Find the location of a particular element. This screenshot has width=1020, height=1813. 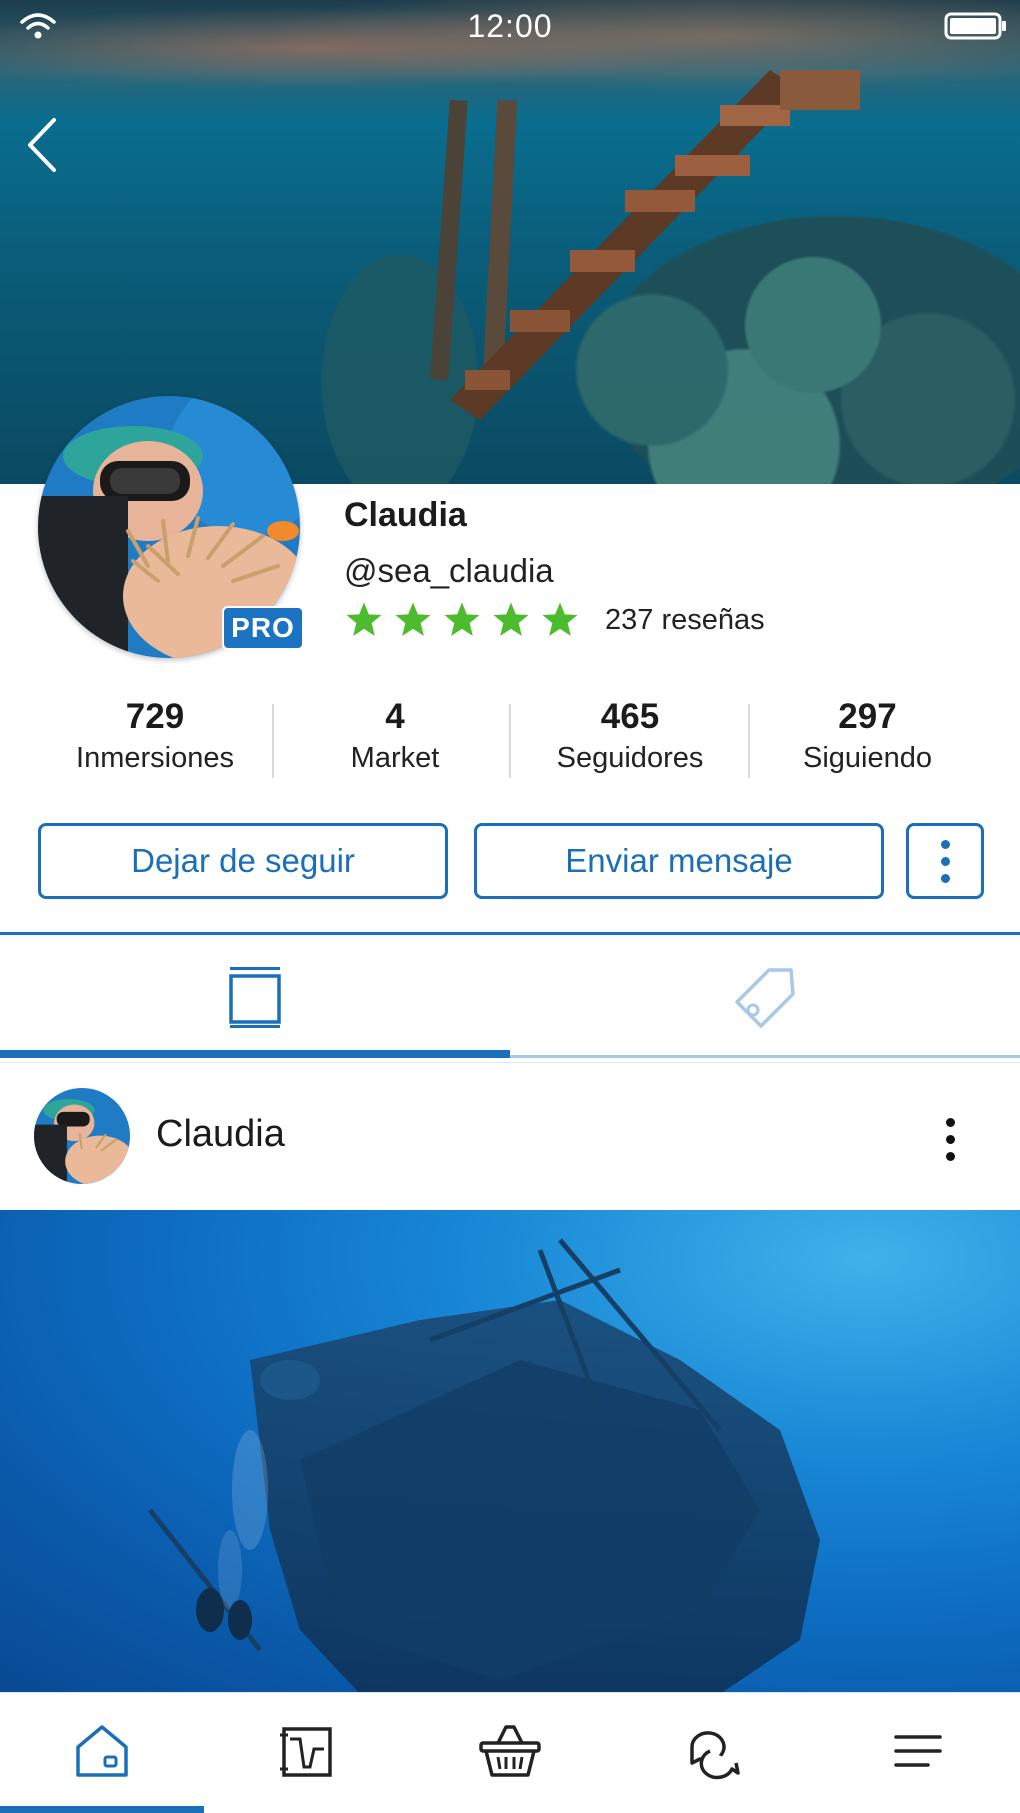

unfollow-button: Dejar de seguir is located at coordinates (243, 861).